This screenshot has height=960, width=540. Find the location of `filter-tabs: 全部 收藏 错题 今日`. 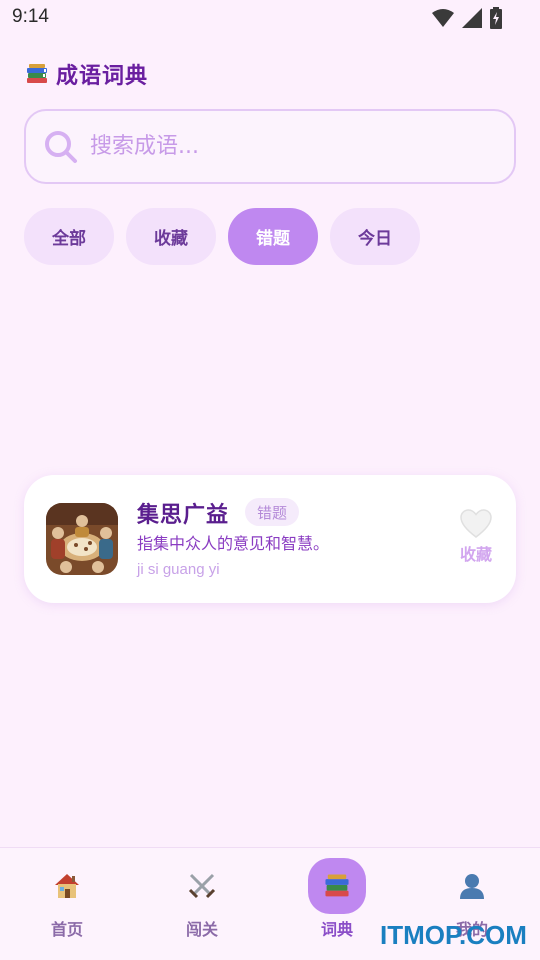

filter-tabs: 全部 收藏 错题 今日 is located at coordinates (222, 236).